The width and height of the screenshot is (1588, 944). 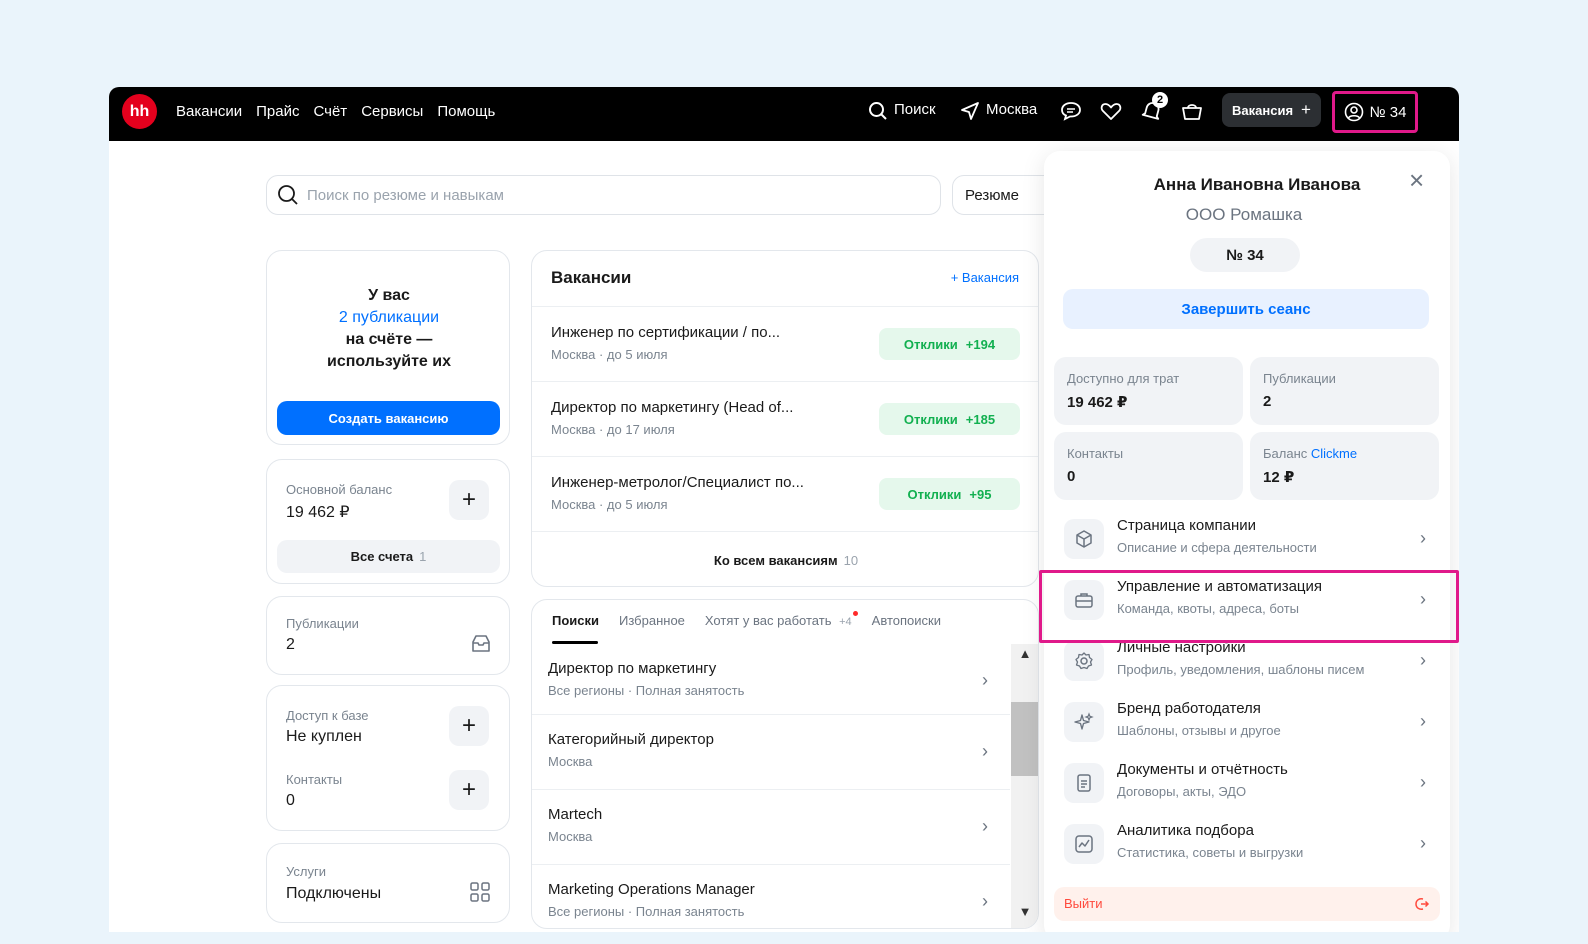 What do you see at coordinates (382, 556) in the screenshot?
I see `all-accounts-label: Все счета` at bounding box center [382, 556].